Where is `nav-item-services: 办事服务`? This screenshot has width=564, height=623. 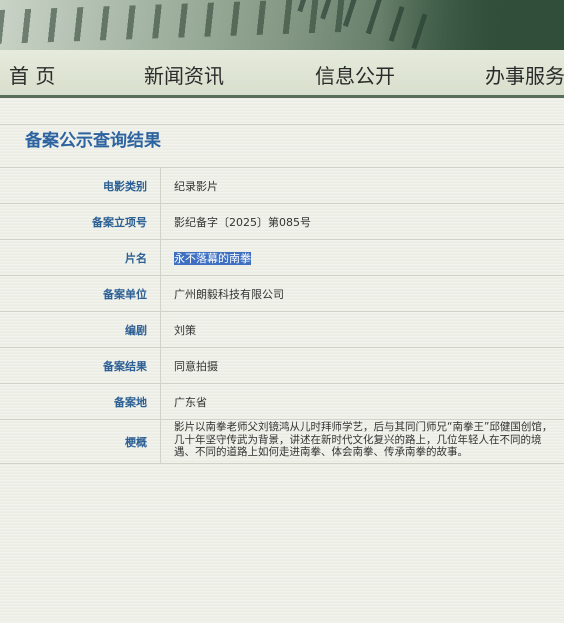 nav-item-services: 办事服务 is located at coordinates (524, 74).